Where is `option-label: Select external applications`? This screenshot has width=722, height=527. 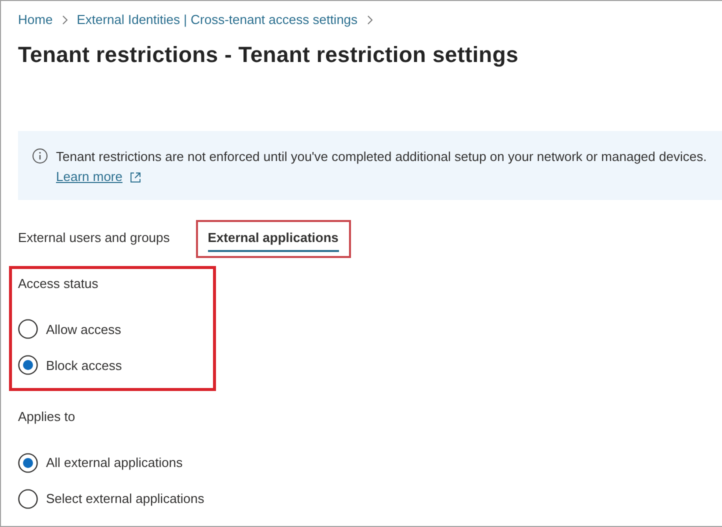 option-label: Select external applications is located at coordinates (125, 499).